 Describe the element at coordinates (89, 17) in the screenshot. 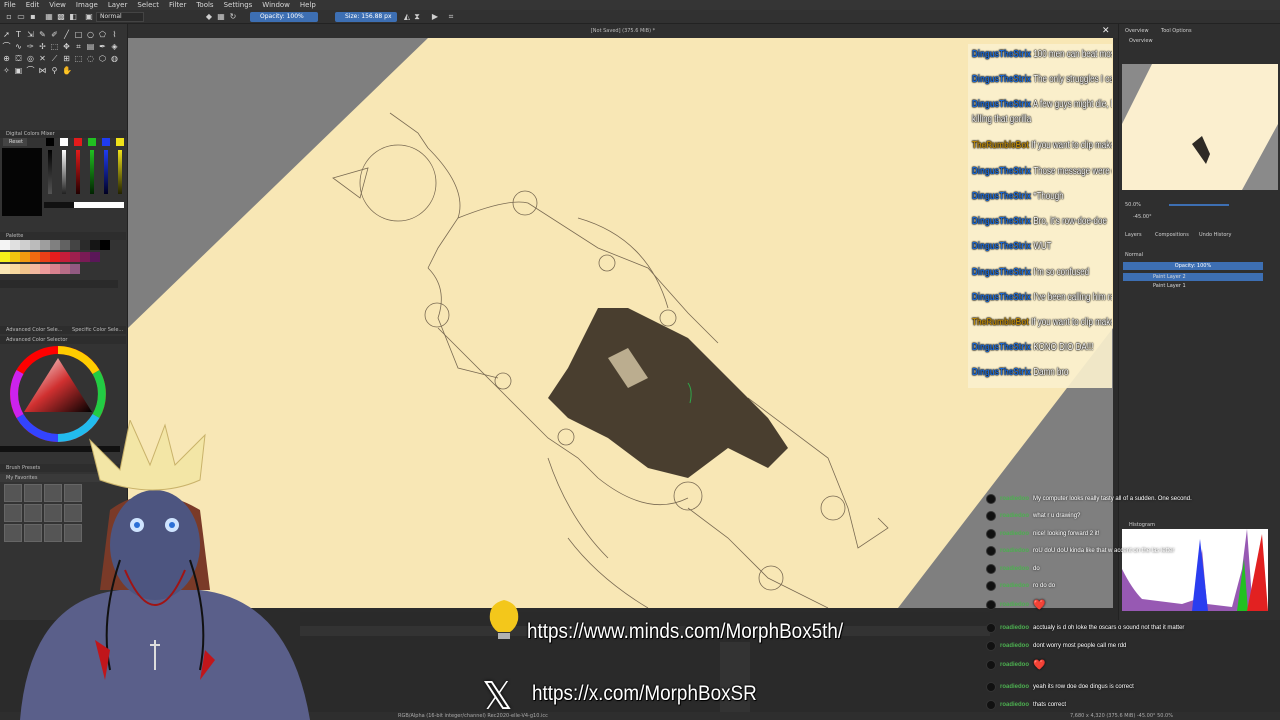

I see `brush-settings-icon: ▣` at that location.